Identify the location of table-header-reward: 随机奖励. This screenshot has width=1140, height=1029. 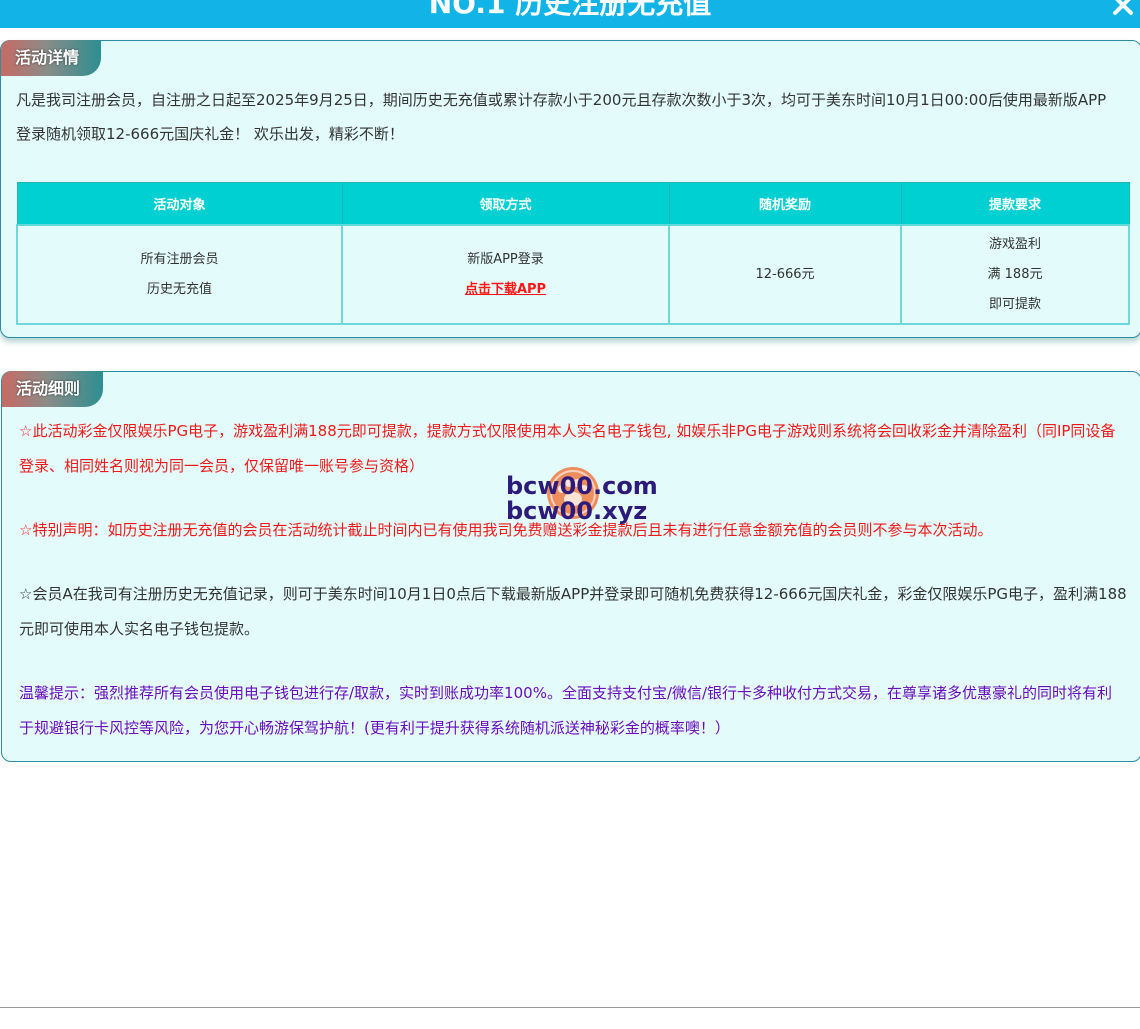
(785, 204).